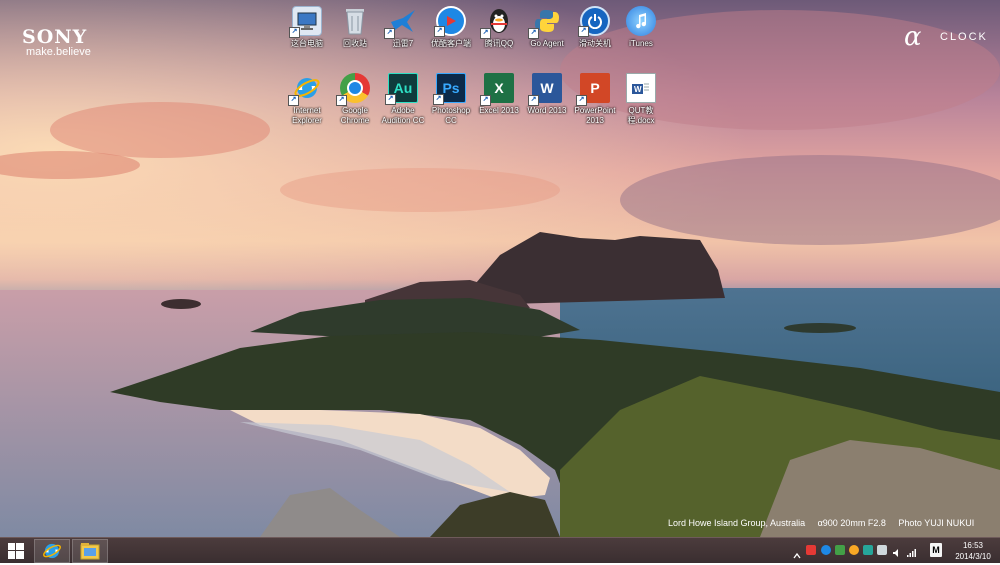 The image size is (1000, 565). What do you see at coordinates (638, 89) in the screenshot?
I see `svg-text: W` at bounding box center [638, 89].